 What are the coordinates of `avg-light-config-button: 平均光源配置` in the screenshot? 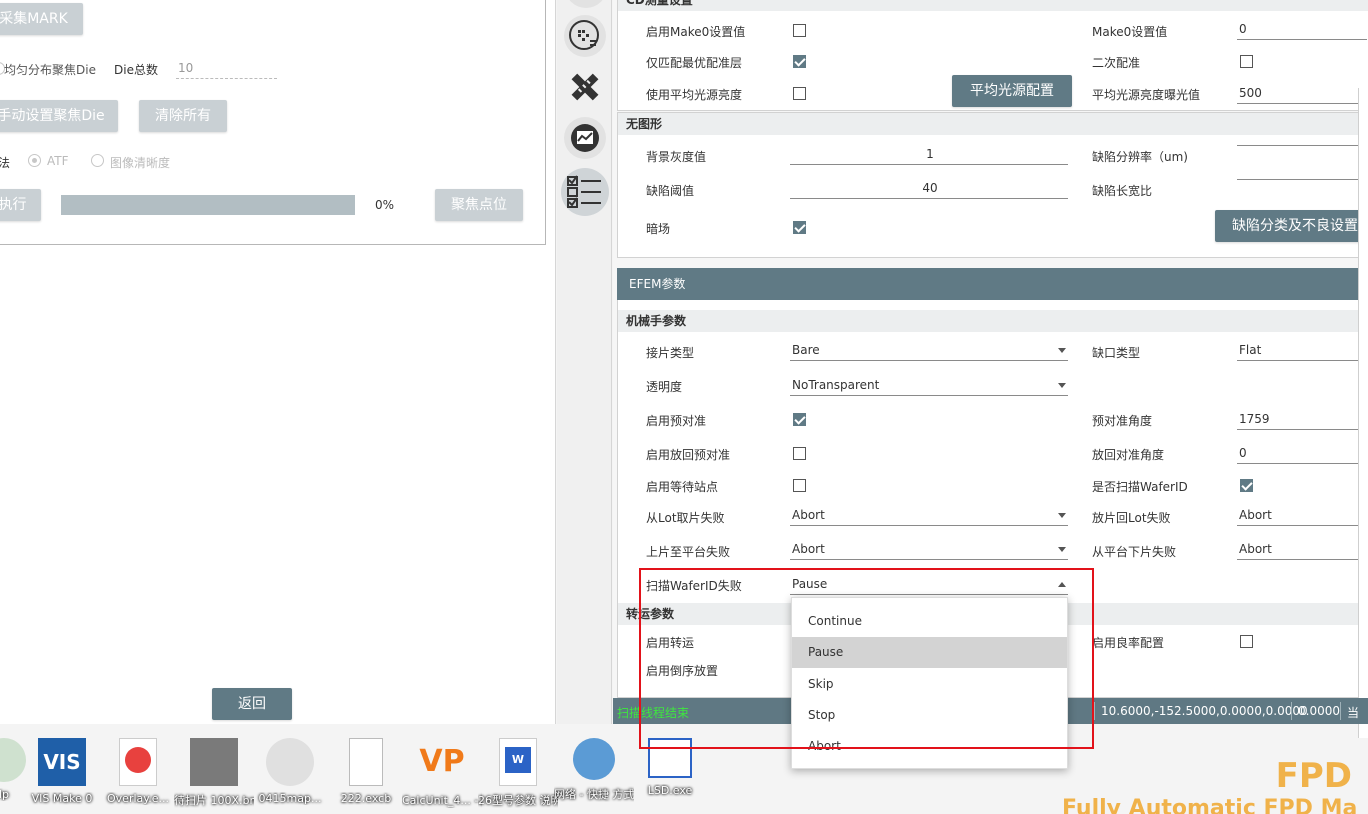 It's located at (1012, 91).